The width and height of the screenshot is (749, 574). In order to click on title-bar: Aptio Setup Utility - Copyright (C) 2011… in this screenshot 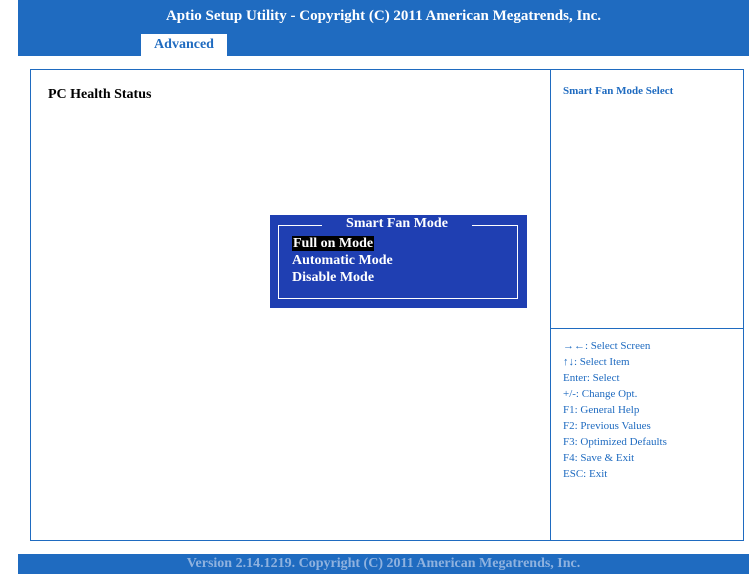, I will do `click(383, 16)`.